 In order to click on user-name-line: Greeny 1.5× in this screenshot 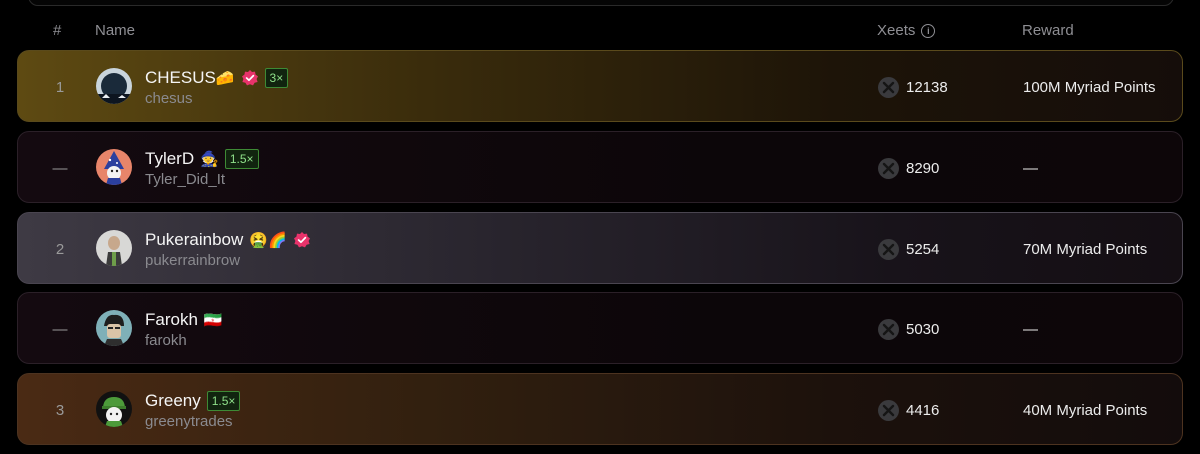, I will do `click(193, 401)`.